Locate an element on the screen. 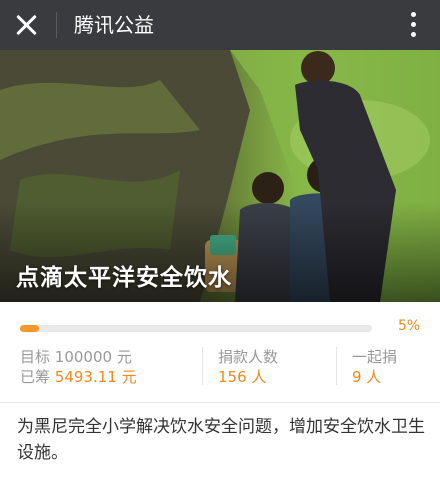  target-label: 目标 is located at coordinates (35, 357).